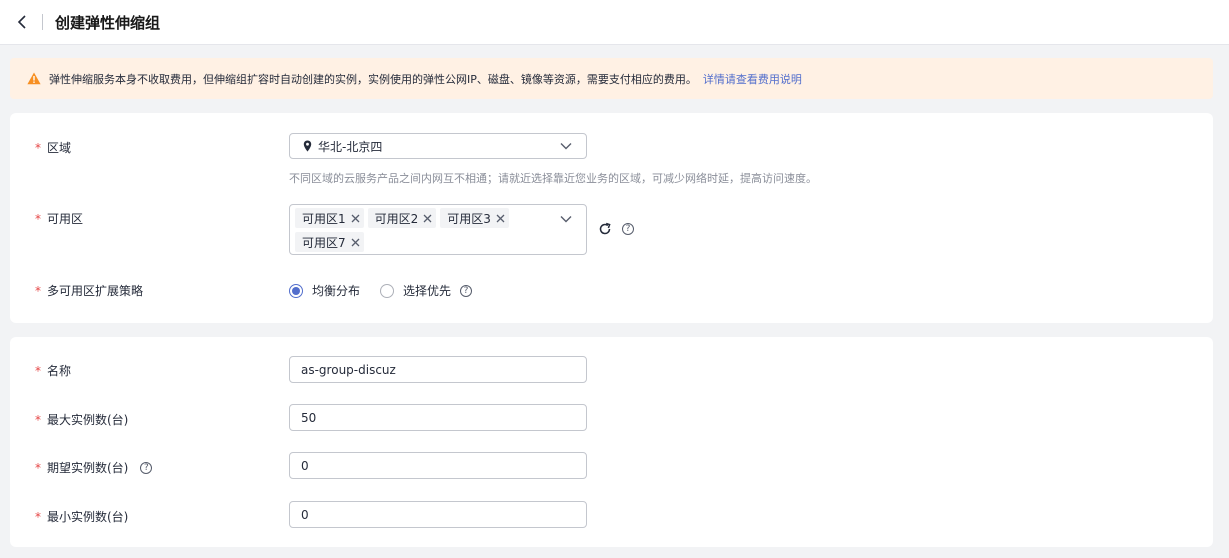 The height and width of the screenshot is (558, 1229). Describe the element at coordinates (329, 218) in the screenshot. I see `az-tag: 可用区1` at that location.